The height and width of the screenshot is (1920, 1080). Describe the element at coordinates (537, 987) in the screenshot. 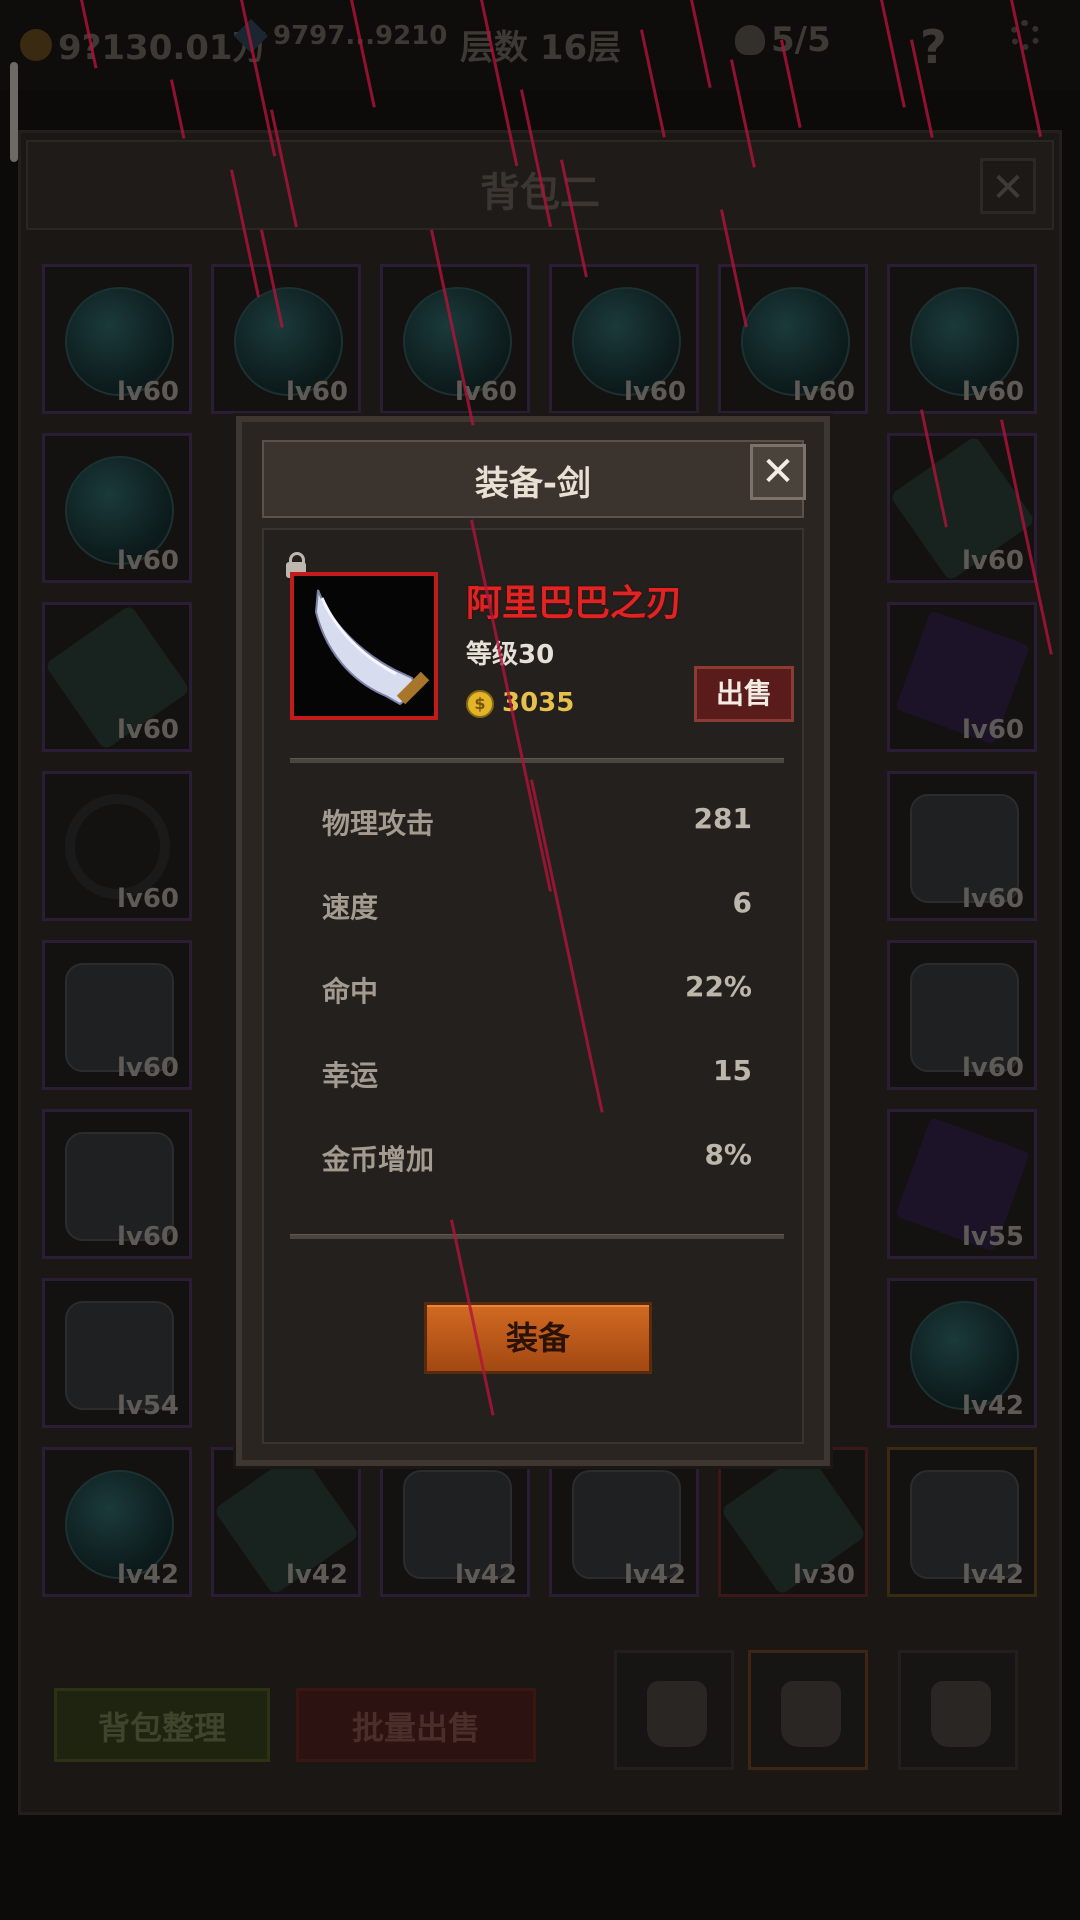

I see `stat-row: 命中 22%` at that location.